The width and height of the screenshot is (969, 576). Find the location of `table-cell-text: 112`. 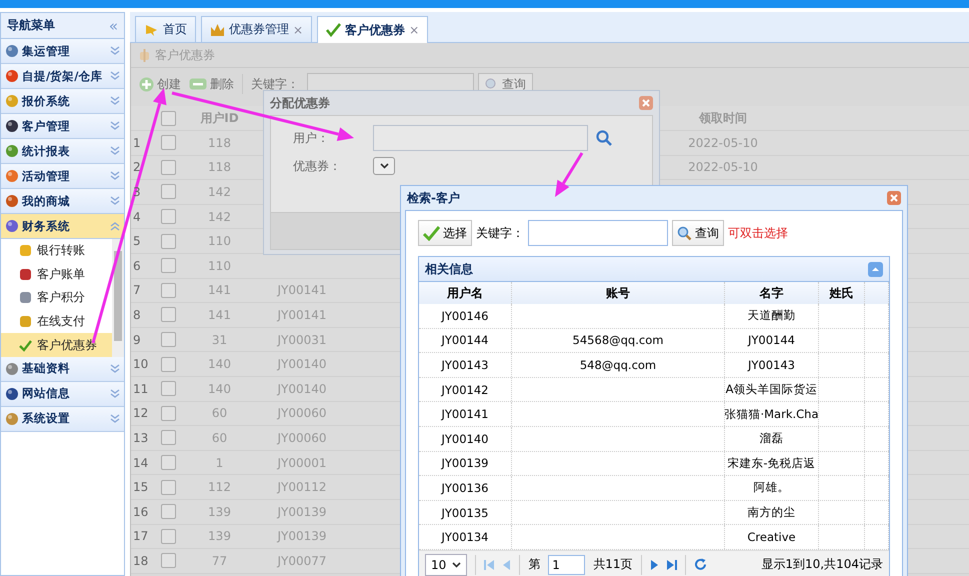

table-cell-text: 112 is located at coordinates (219, 487).